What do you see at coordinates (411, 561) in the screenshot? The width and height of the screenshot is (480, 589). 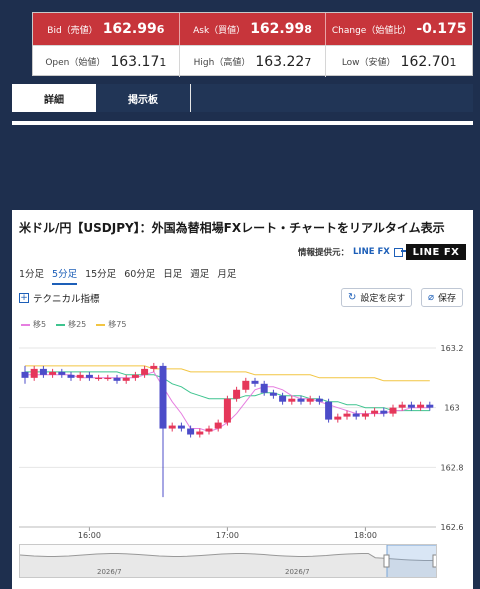 I see `navigator-window` at bounding box center [411, 561].